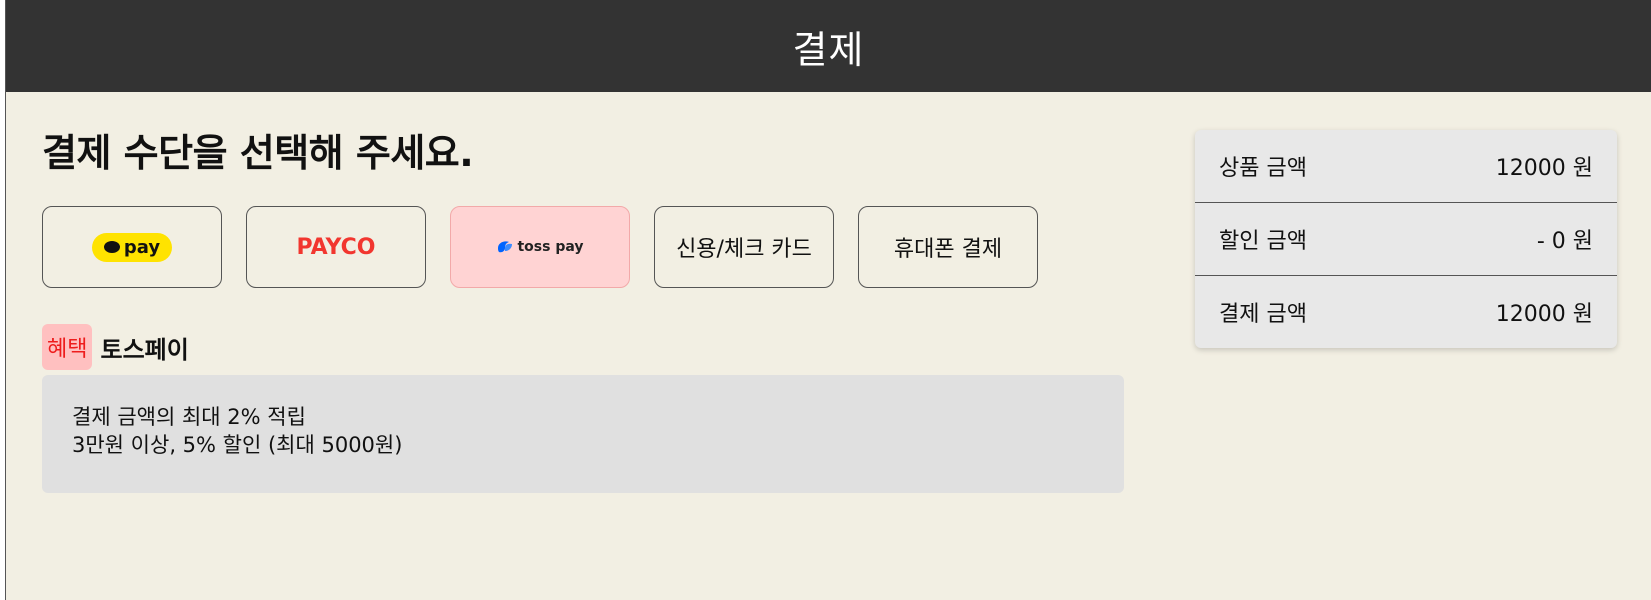  I want to click on payment-methods: pay PAYCO toss pay 신용/체크 카드 휴대폰 결제, so click(540, 247).